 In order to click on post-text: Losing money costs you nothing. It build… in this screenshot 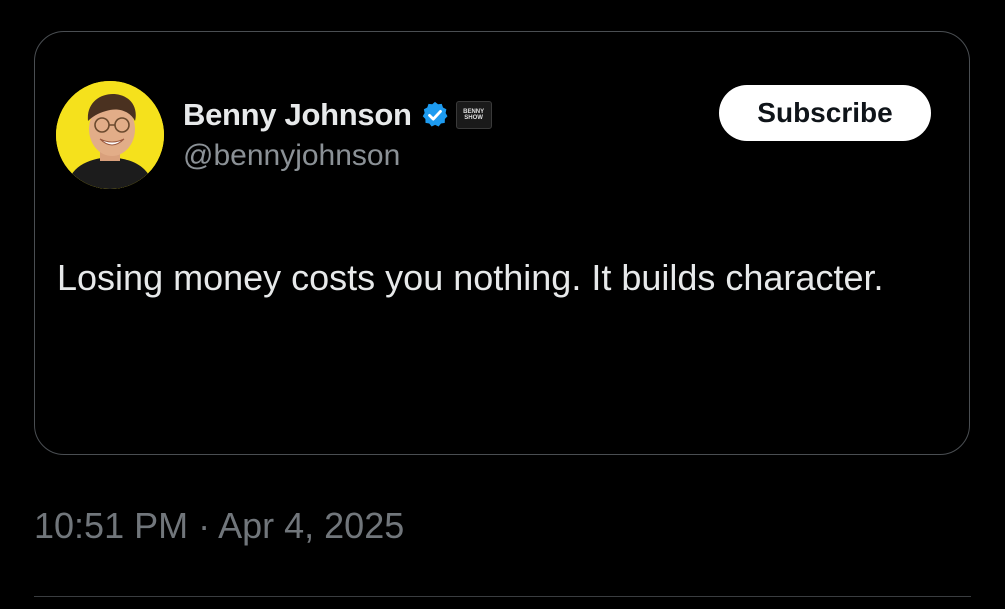, I will do `click(470, 277)`.